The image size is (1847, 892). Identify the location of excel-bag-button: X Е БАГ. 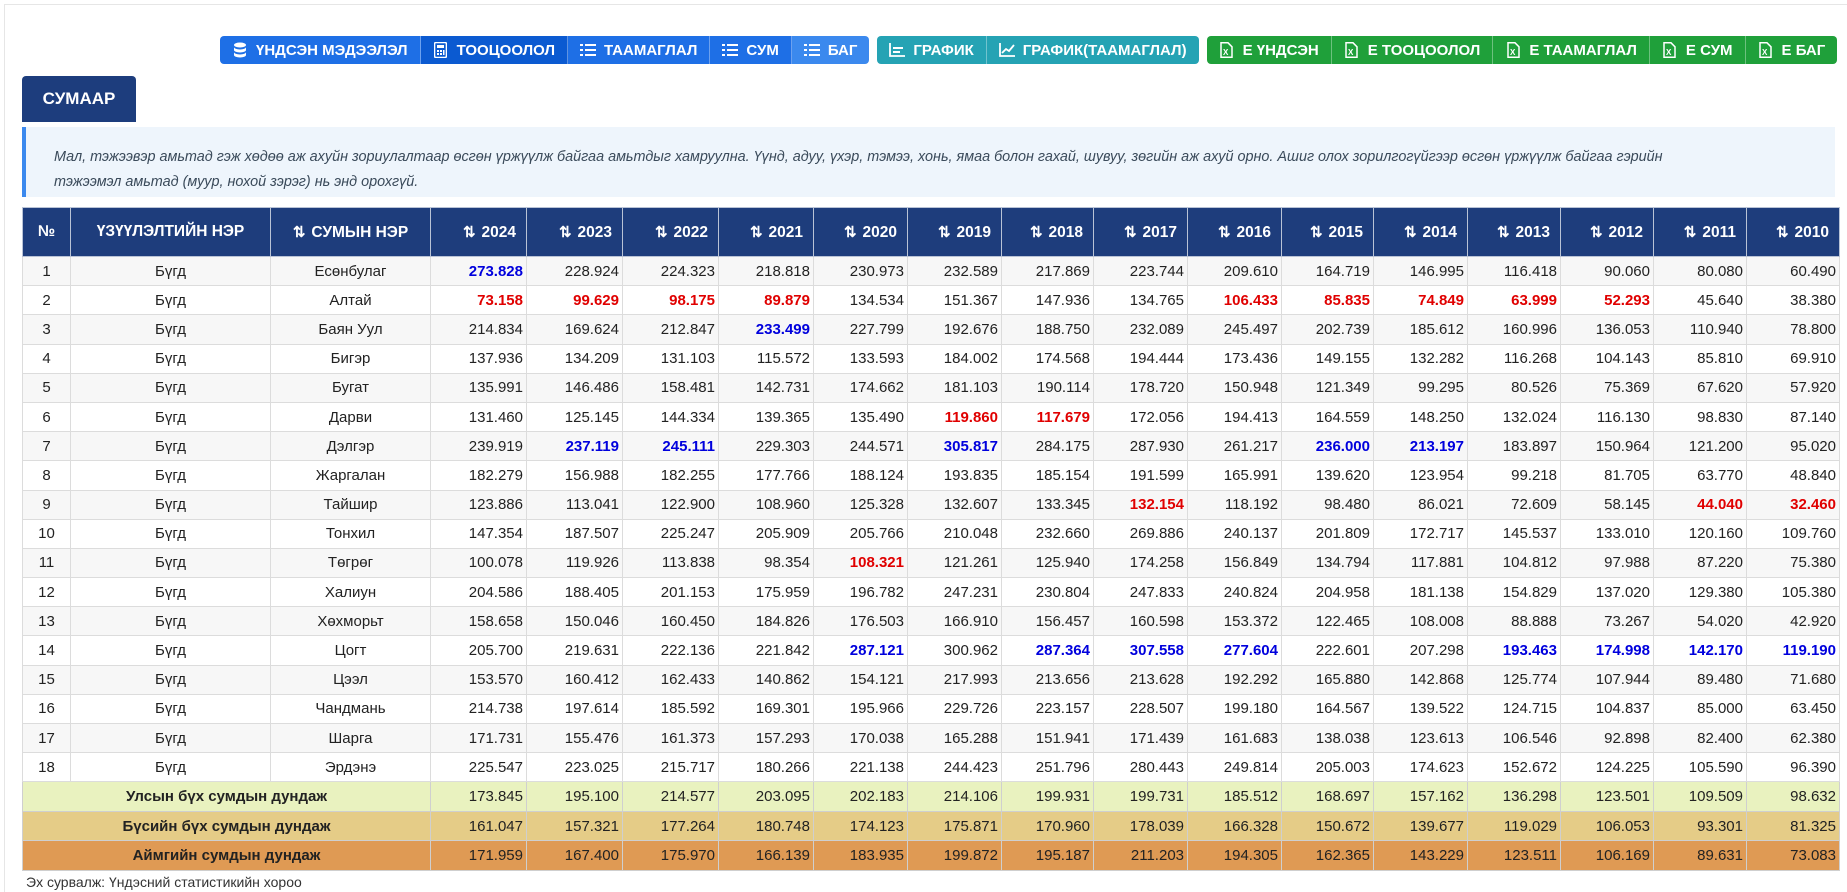
(1791, 50).